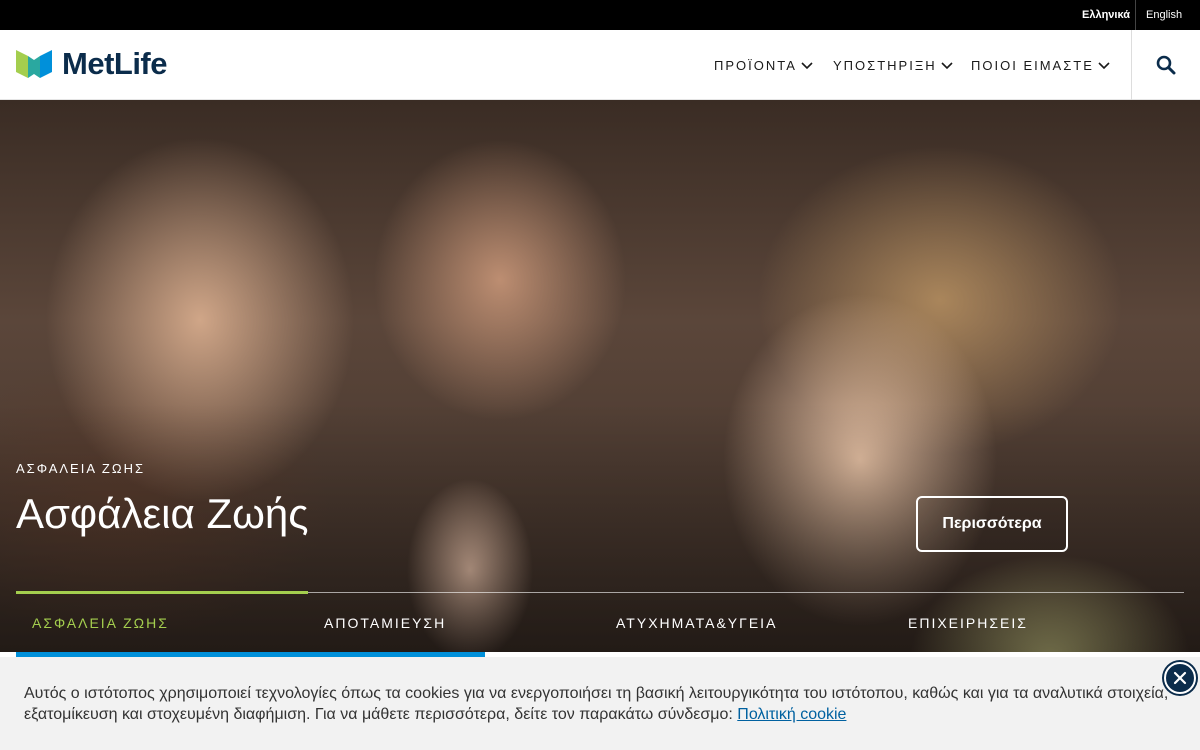 The width and height of the screenshot is (1200, 750). I want to click on cookie-policy-link: Πολιτική cookie, so click(791, 714).